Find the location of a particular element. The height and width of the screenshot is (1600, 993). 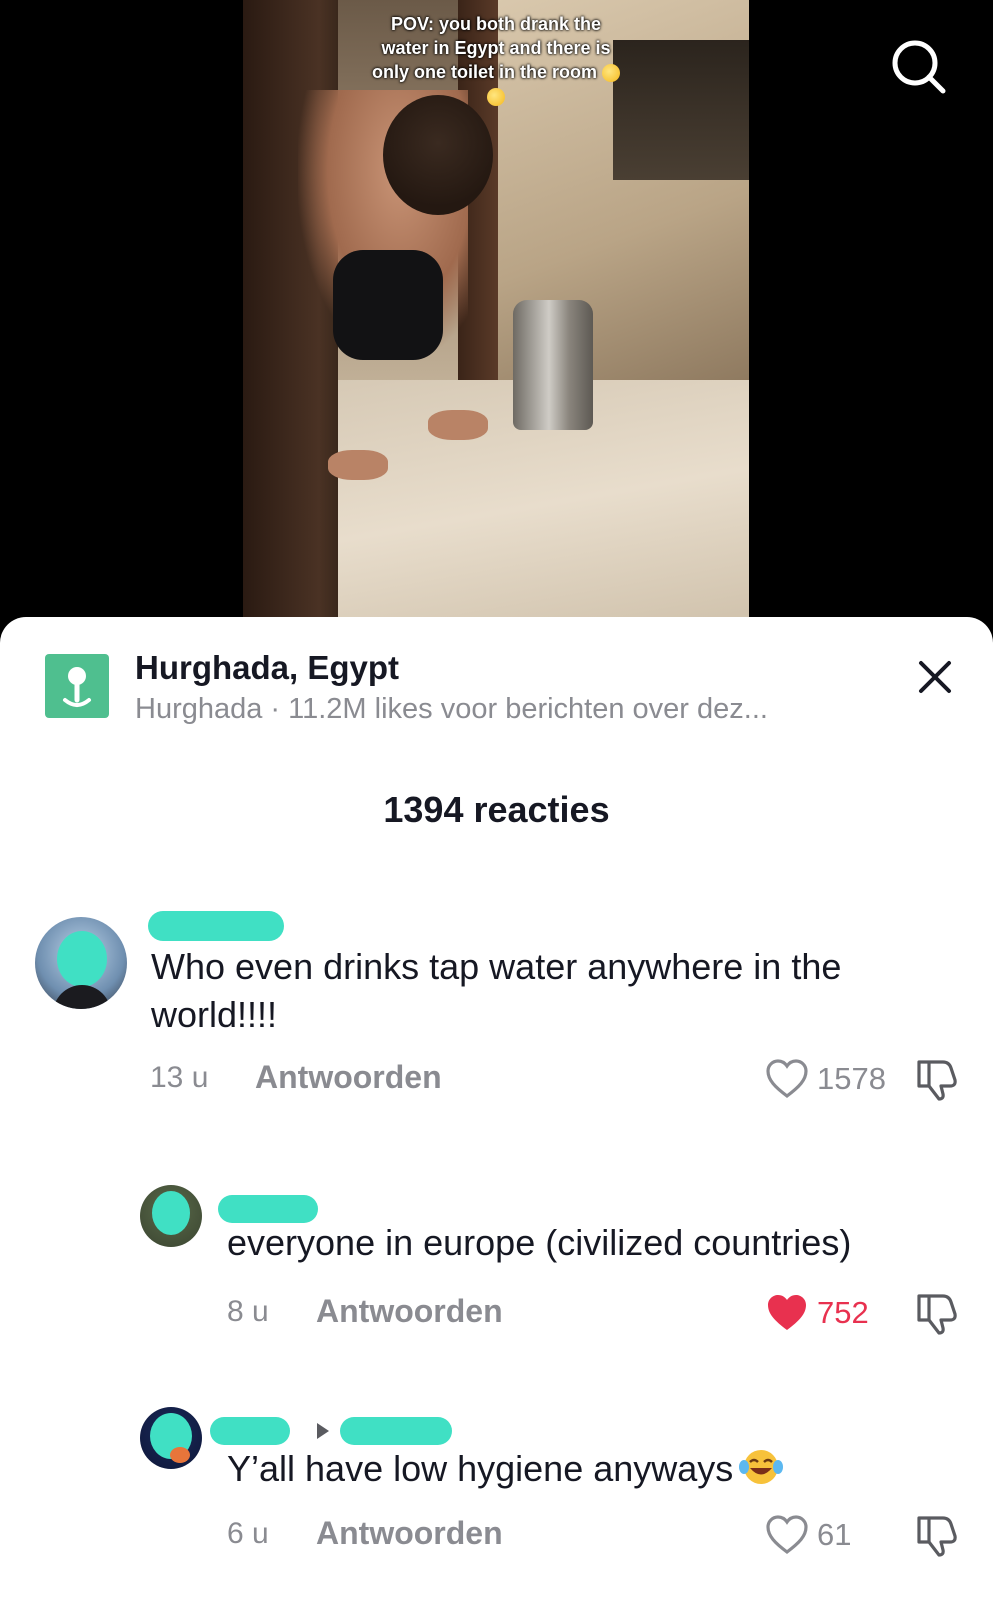

caption-line: water in Egypt and there is is located at coordinates (496, 48).